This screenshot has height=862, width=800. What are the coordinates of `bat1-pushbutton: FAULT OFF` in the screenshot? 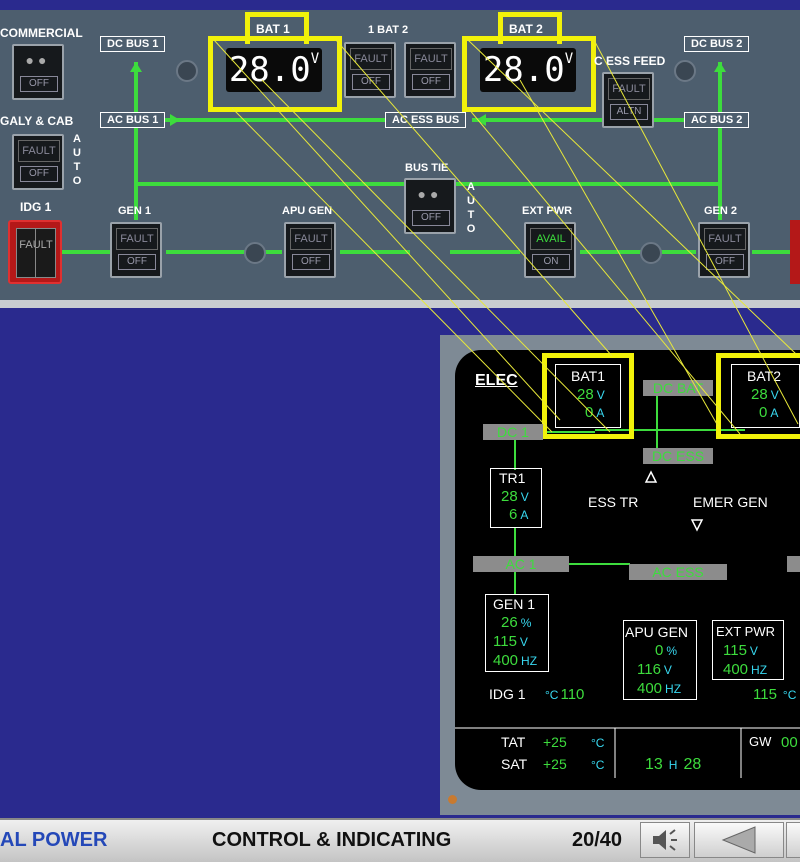 It's located at (370, 70).